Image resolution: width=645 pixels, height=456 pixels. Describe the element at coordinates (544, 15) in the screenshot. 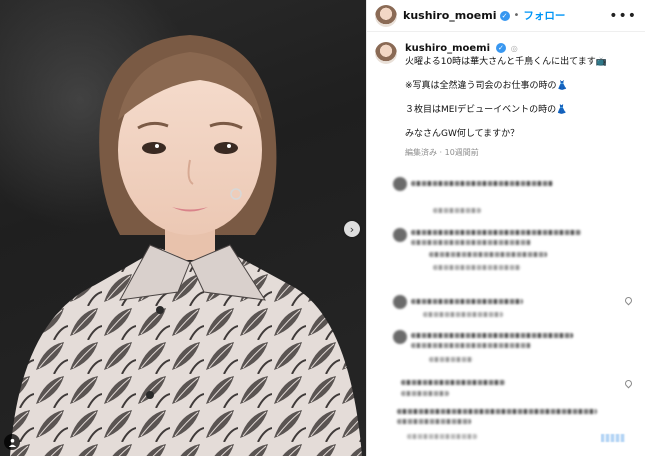

I see `follow-button: フォロー` at that location.